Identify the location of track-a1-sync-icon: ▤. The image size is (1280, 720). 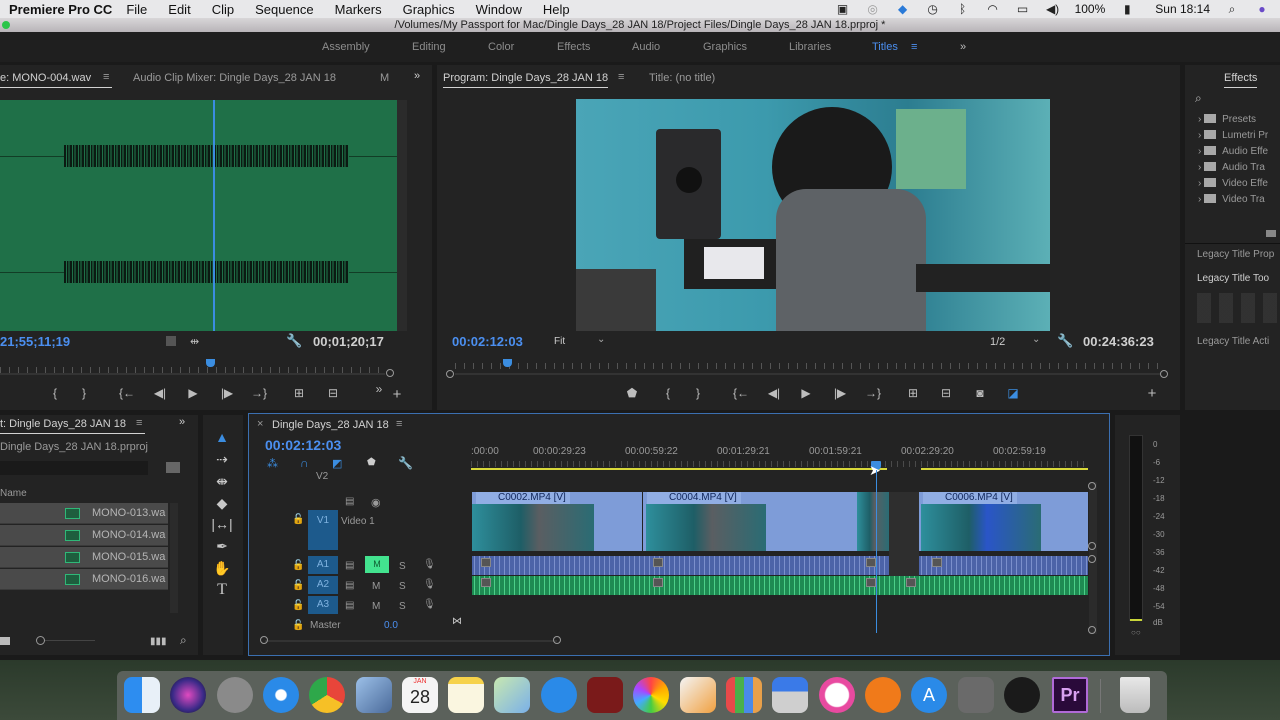
(349, 565).